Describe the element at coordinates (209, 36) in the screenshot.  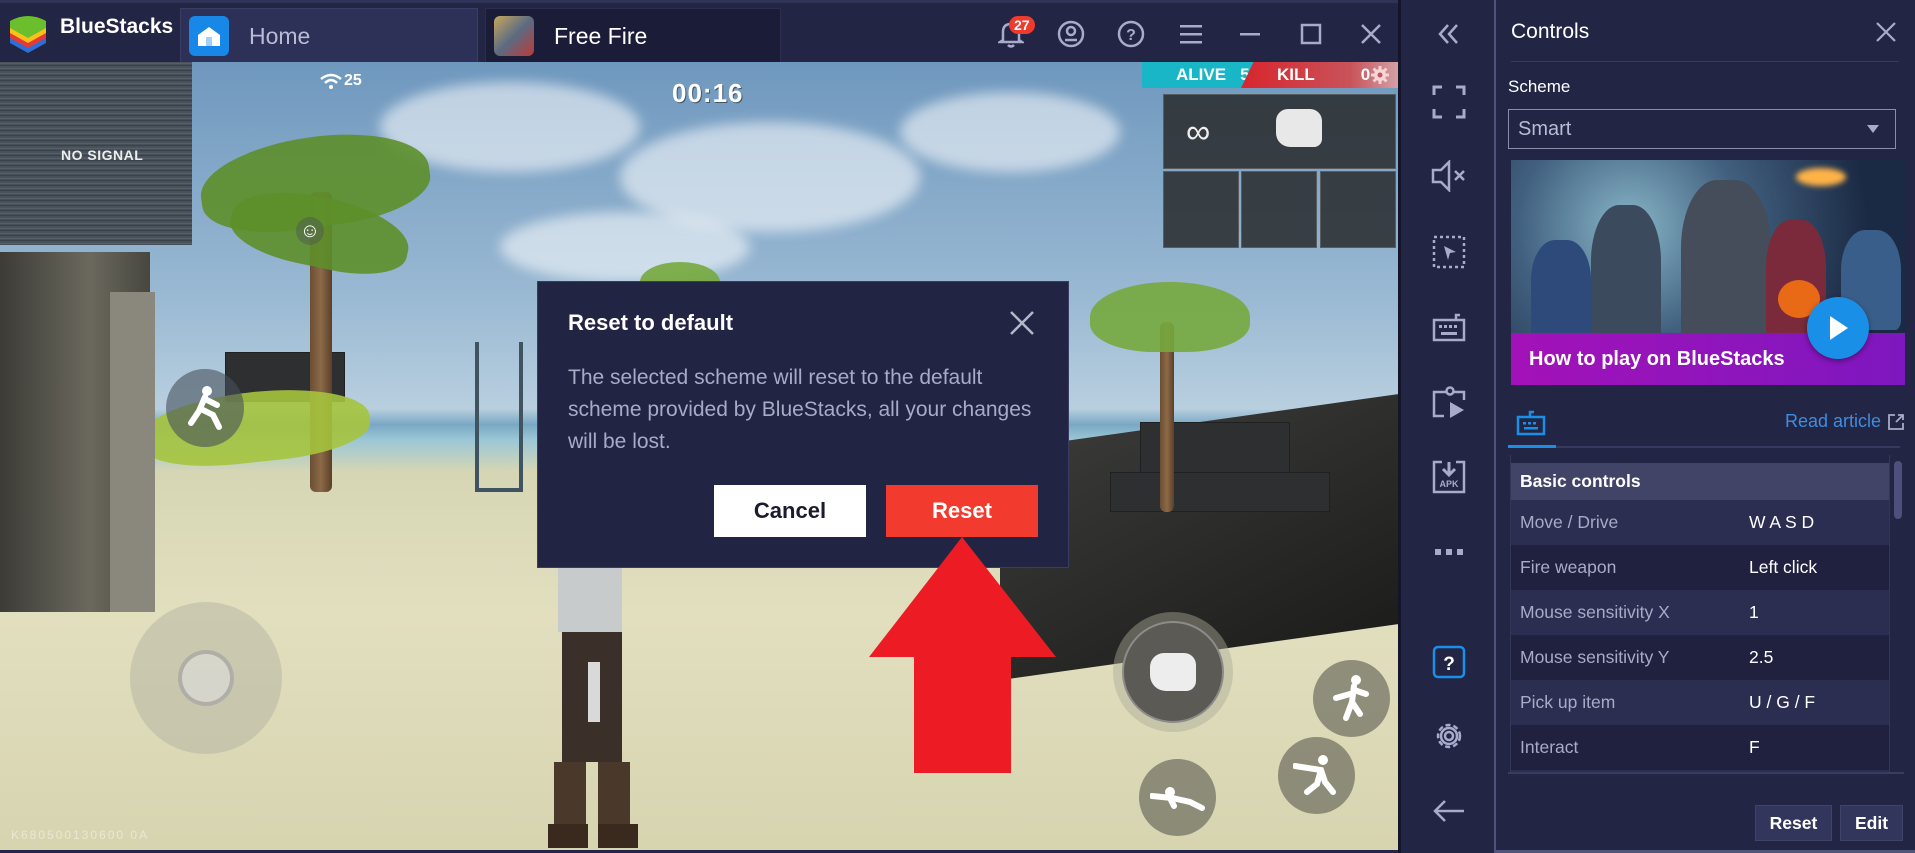
I see `home-icon` at that location.